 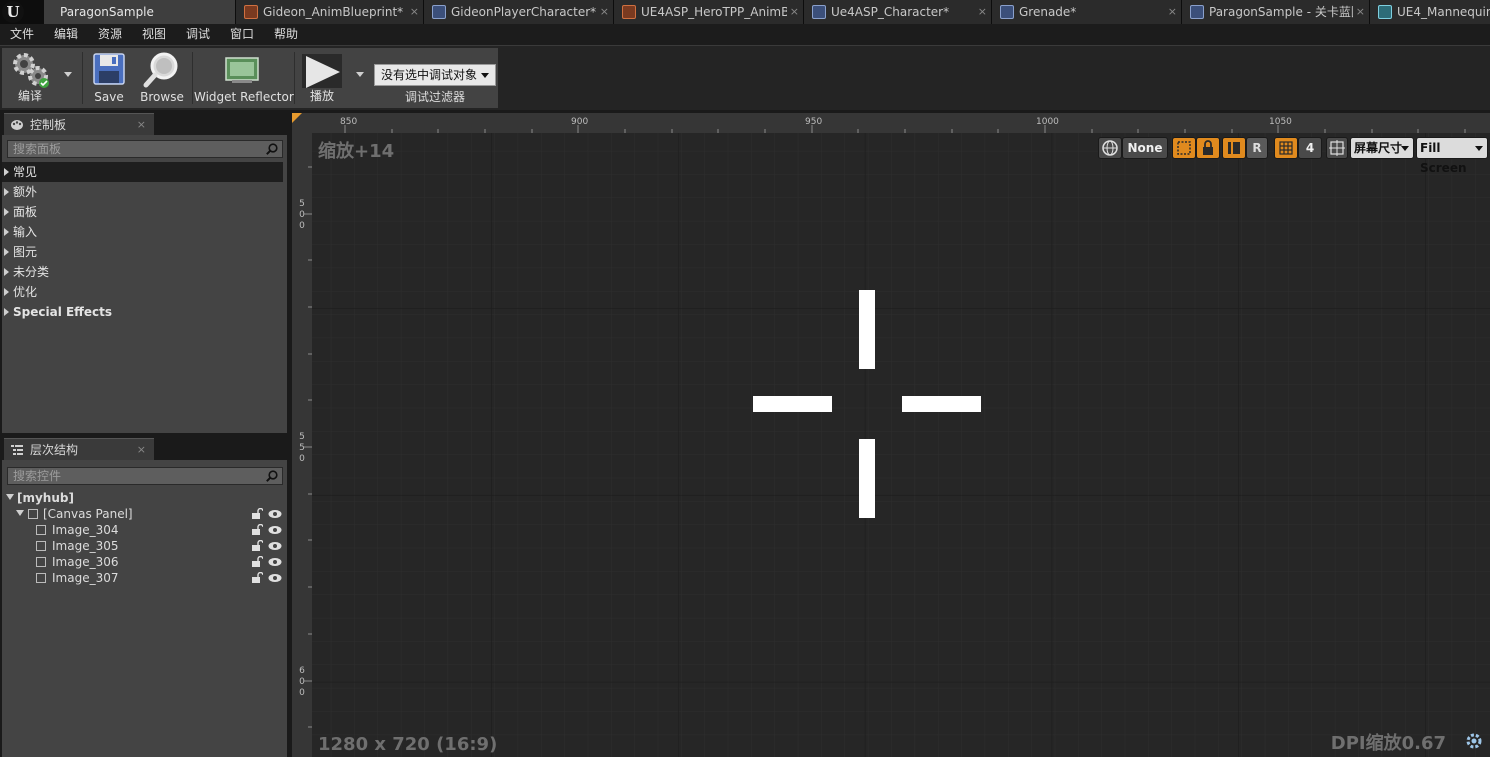 I want to click on palette-category-extra: 额外, so click(x=142, y=192).